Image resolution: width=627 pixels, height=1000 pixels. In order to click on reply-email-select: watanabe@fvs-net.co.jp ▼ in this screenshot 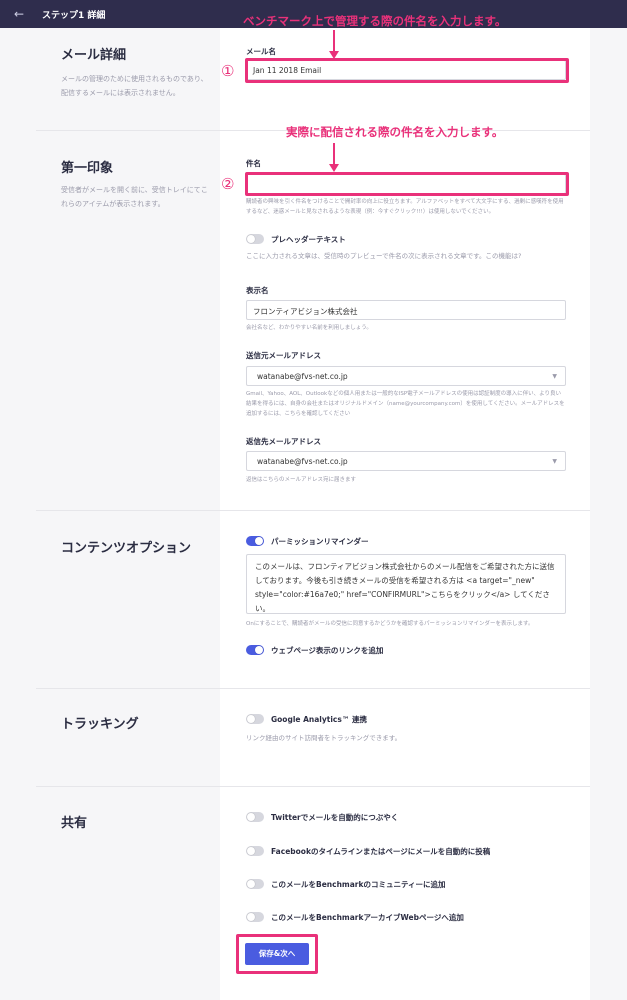, I will do `click(406, 461)`.